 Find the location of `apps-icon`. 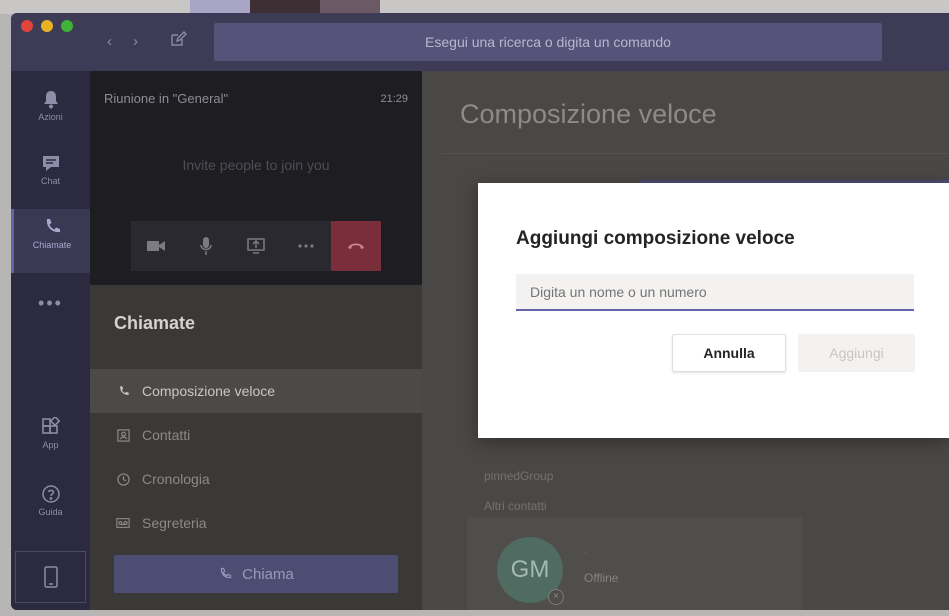

apps-icon is located at coordinates (50, 425).